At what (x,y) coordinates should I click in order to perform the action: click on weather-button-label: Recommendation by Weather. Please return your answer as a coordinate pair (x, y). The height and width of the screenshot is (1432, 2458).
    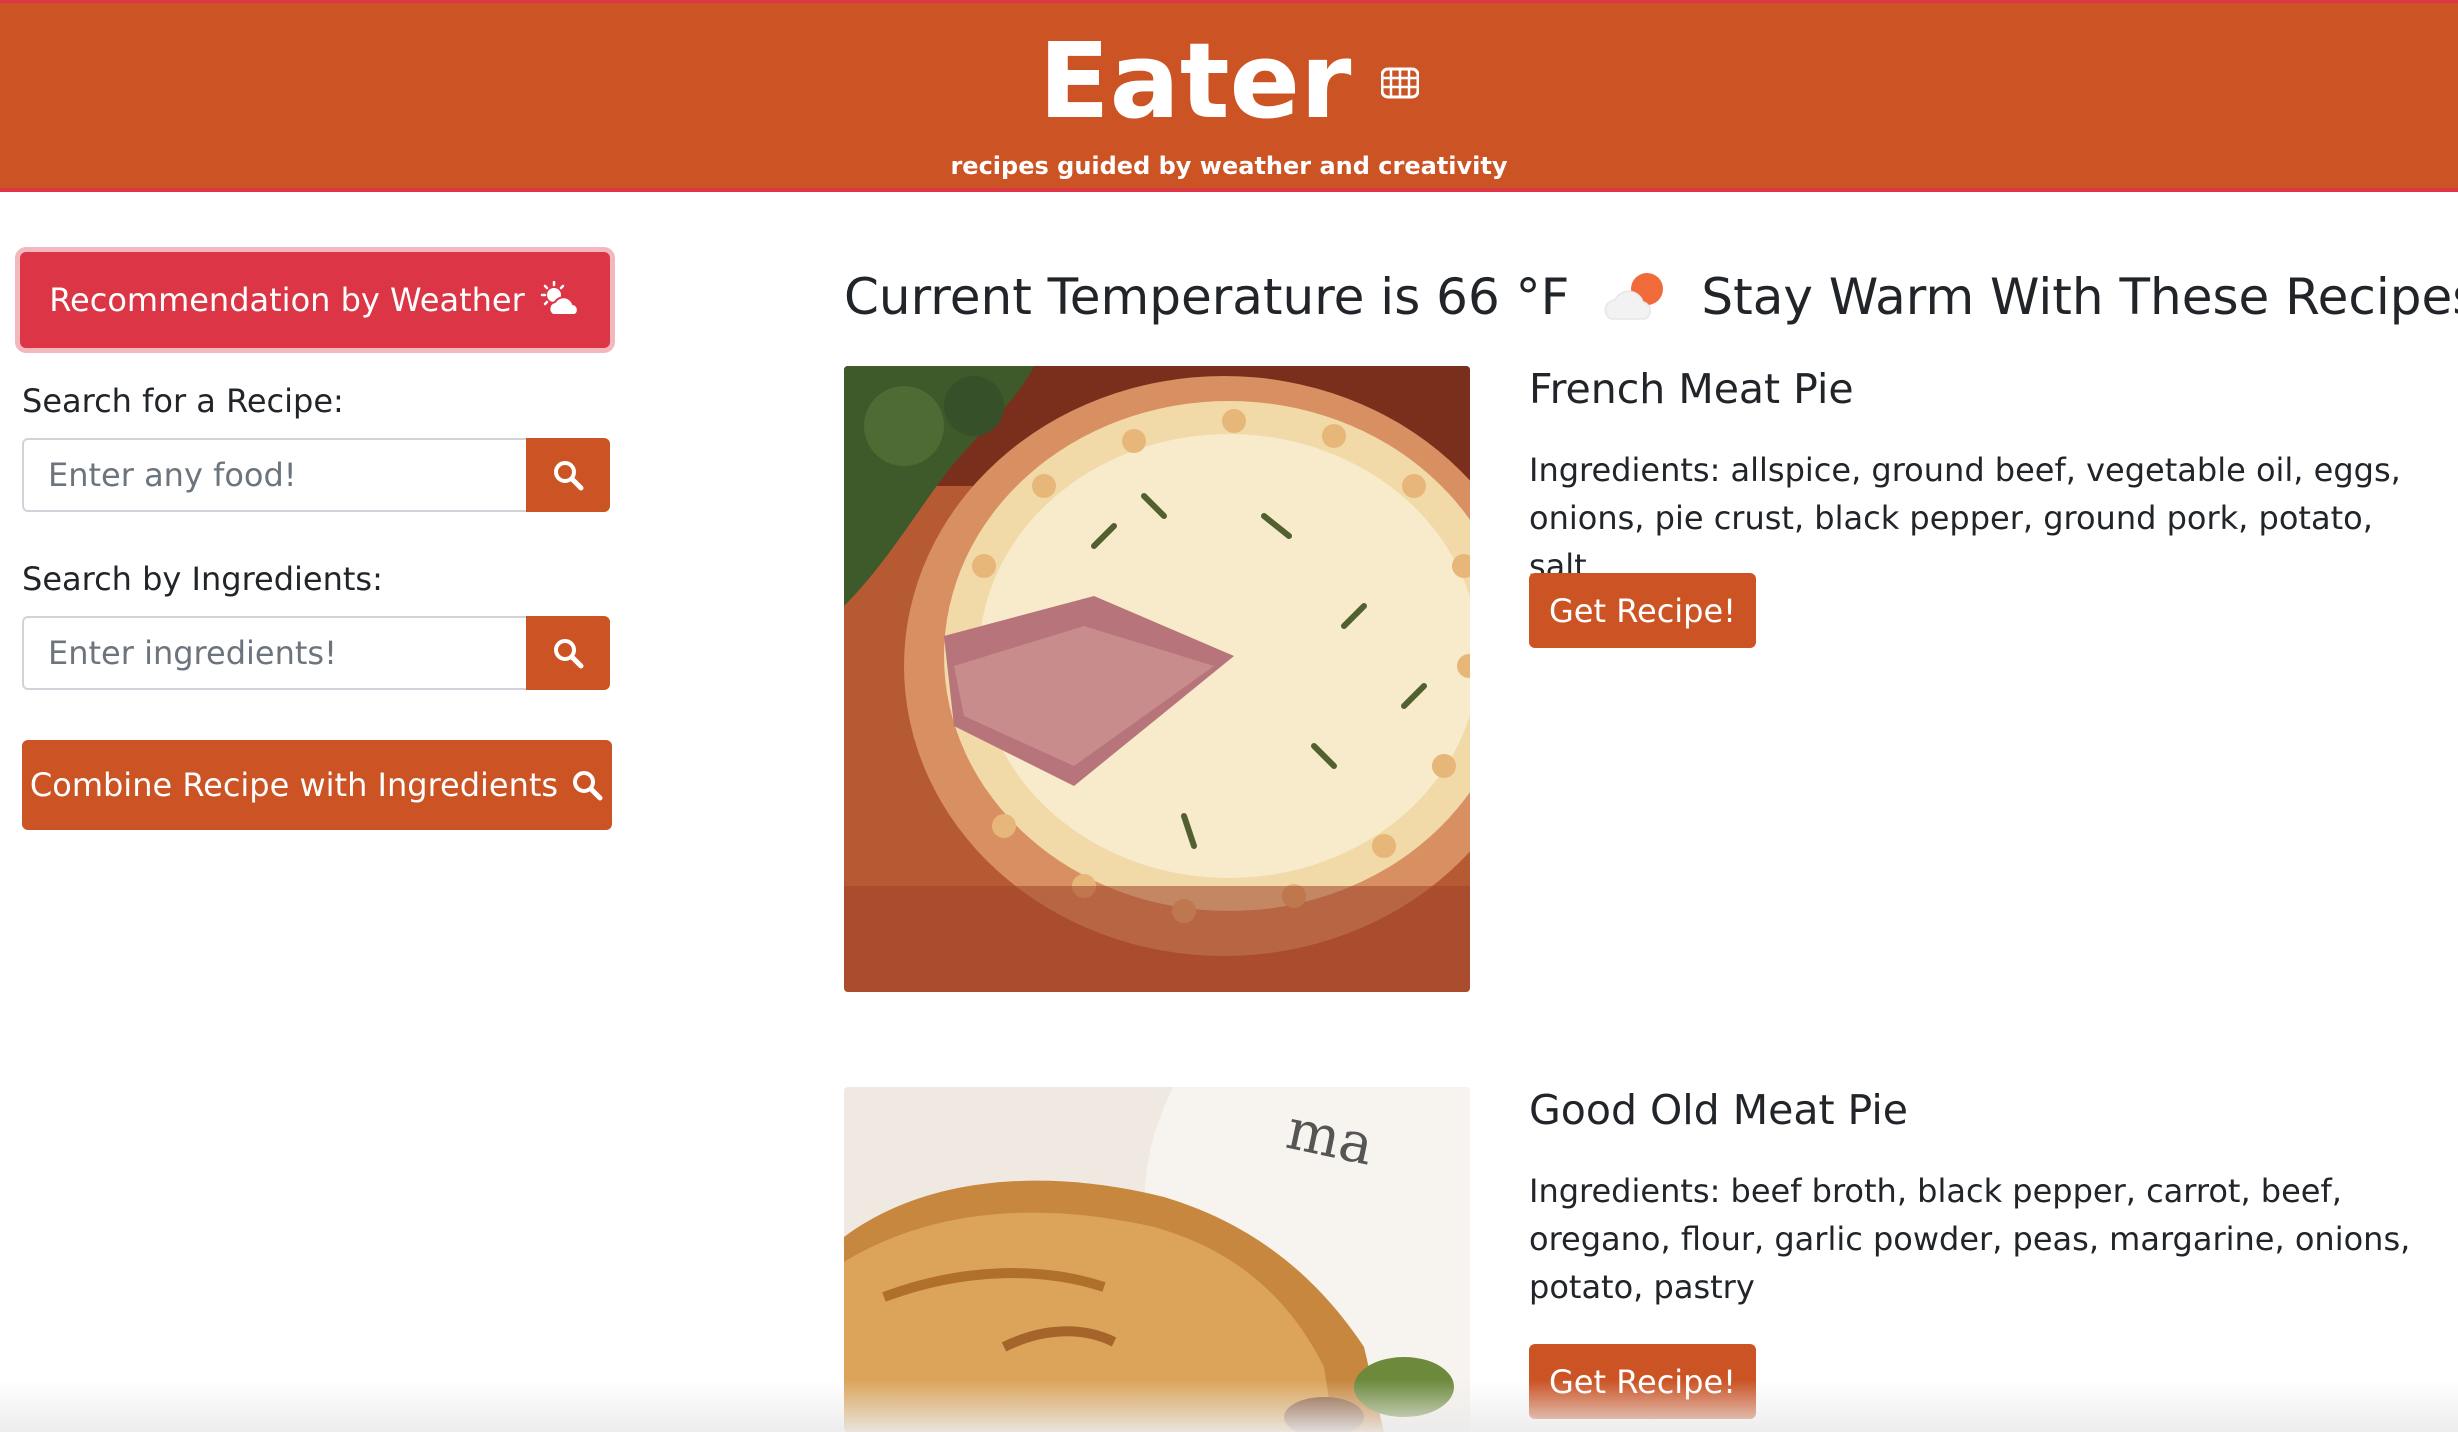
    Looking at the image, I should click on (287, 300).